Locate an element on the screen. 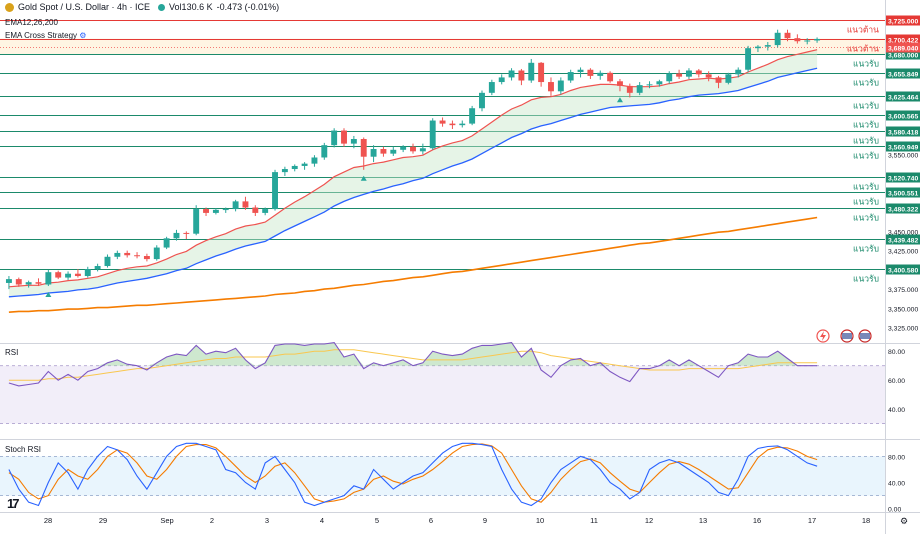 This screenshot has height=539, width=920. rsi-tick-label: 40.00 is located at coordinates (896, 410).